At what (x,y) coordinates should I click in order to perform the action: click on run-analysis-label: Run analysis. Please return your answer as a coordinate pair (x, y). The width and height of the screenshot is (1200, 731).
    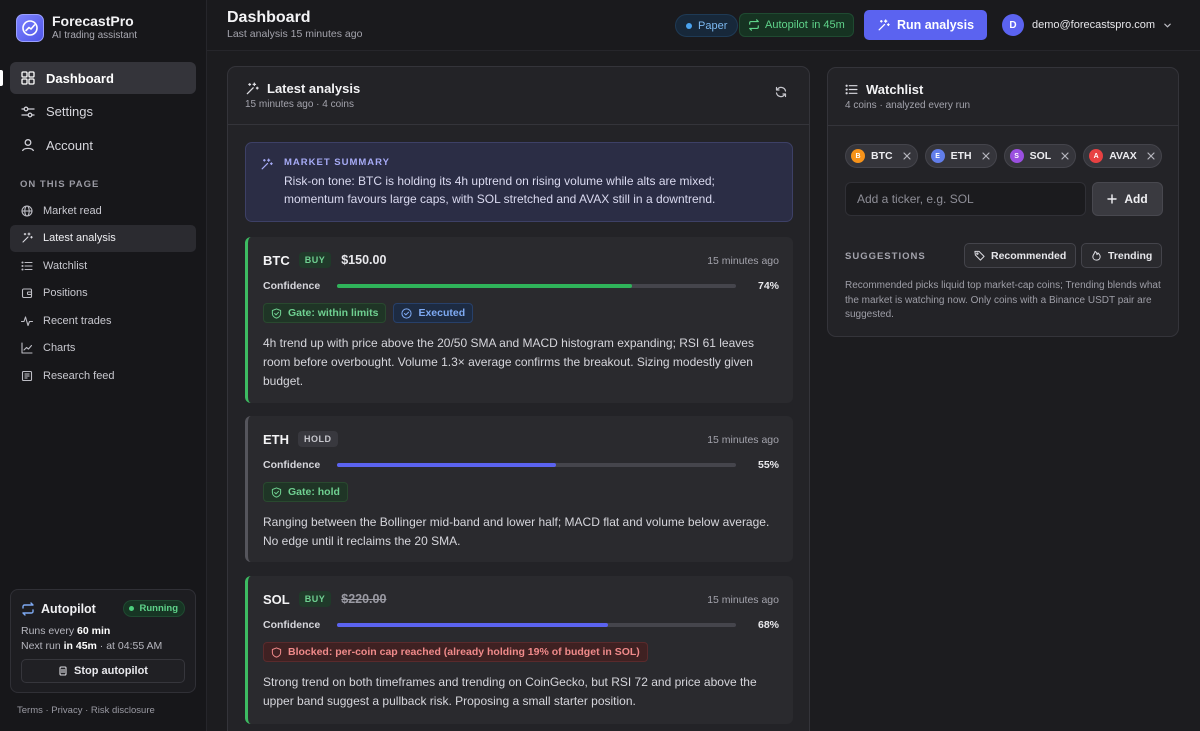
    Looking at the image, I should click on (935, 25).